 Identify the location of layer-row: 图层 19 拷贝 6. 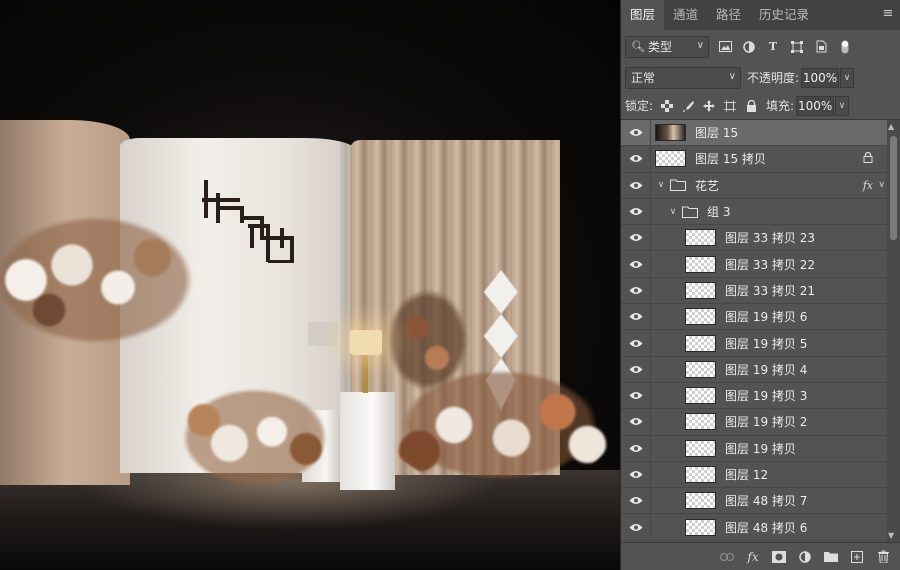
(754, 317).